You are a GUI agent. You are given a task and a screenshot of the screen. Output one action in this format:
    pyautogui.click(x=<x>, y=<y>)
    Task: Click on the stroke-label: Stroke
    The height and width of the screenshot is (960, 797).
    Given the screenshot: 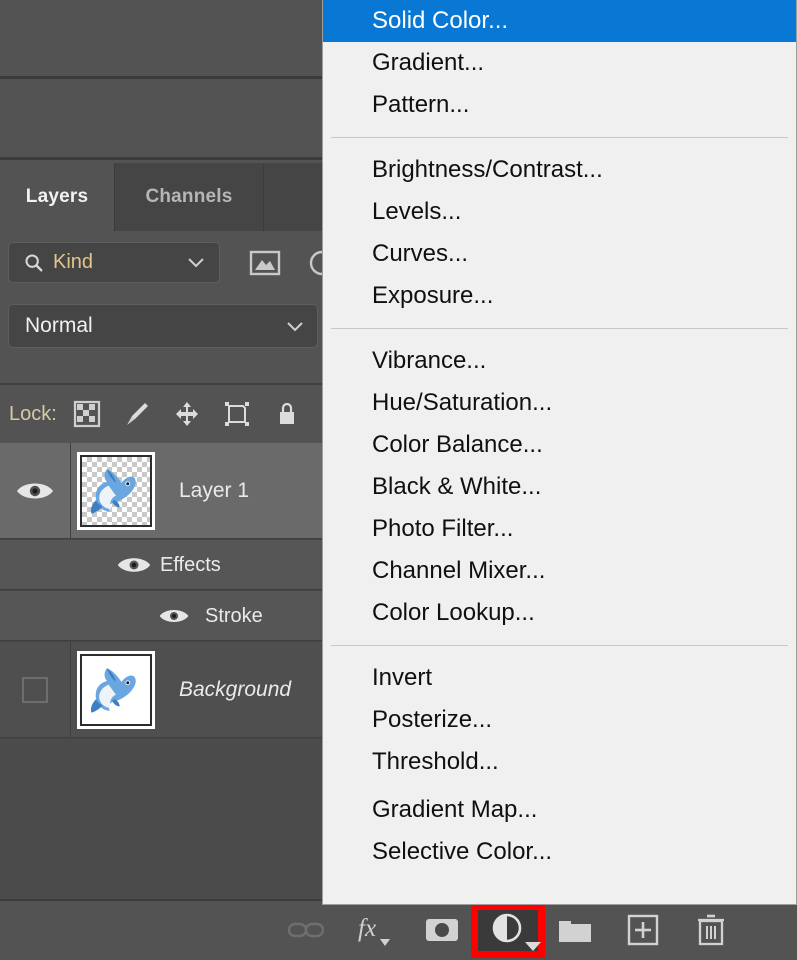 What is the action you would take?
    pyautogui.click(x=234, y=616)
    